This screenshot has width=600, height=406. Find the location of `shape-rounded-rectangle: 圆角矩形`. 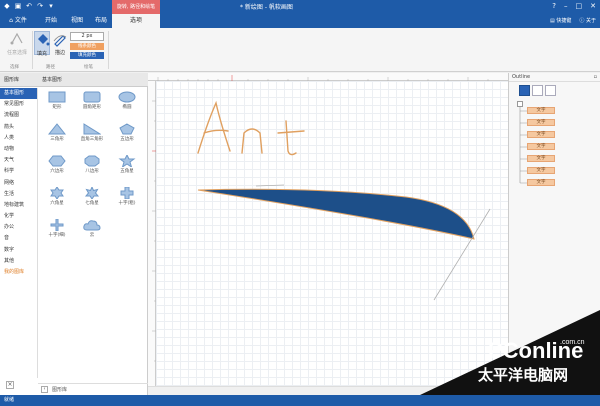

shape-rounded-rectangle: 圆角矩形 is located at coordinates (92, 104).